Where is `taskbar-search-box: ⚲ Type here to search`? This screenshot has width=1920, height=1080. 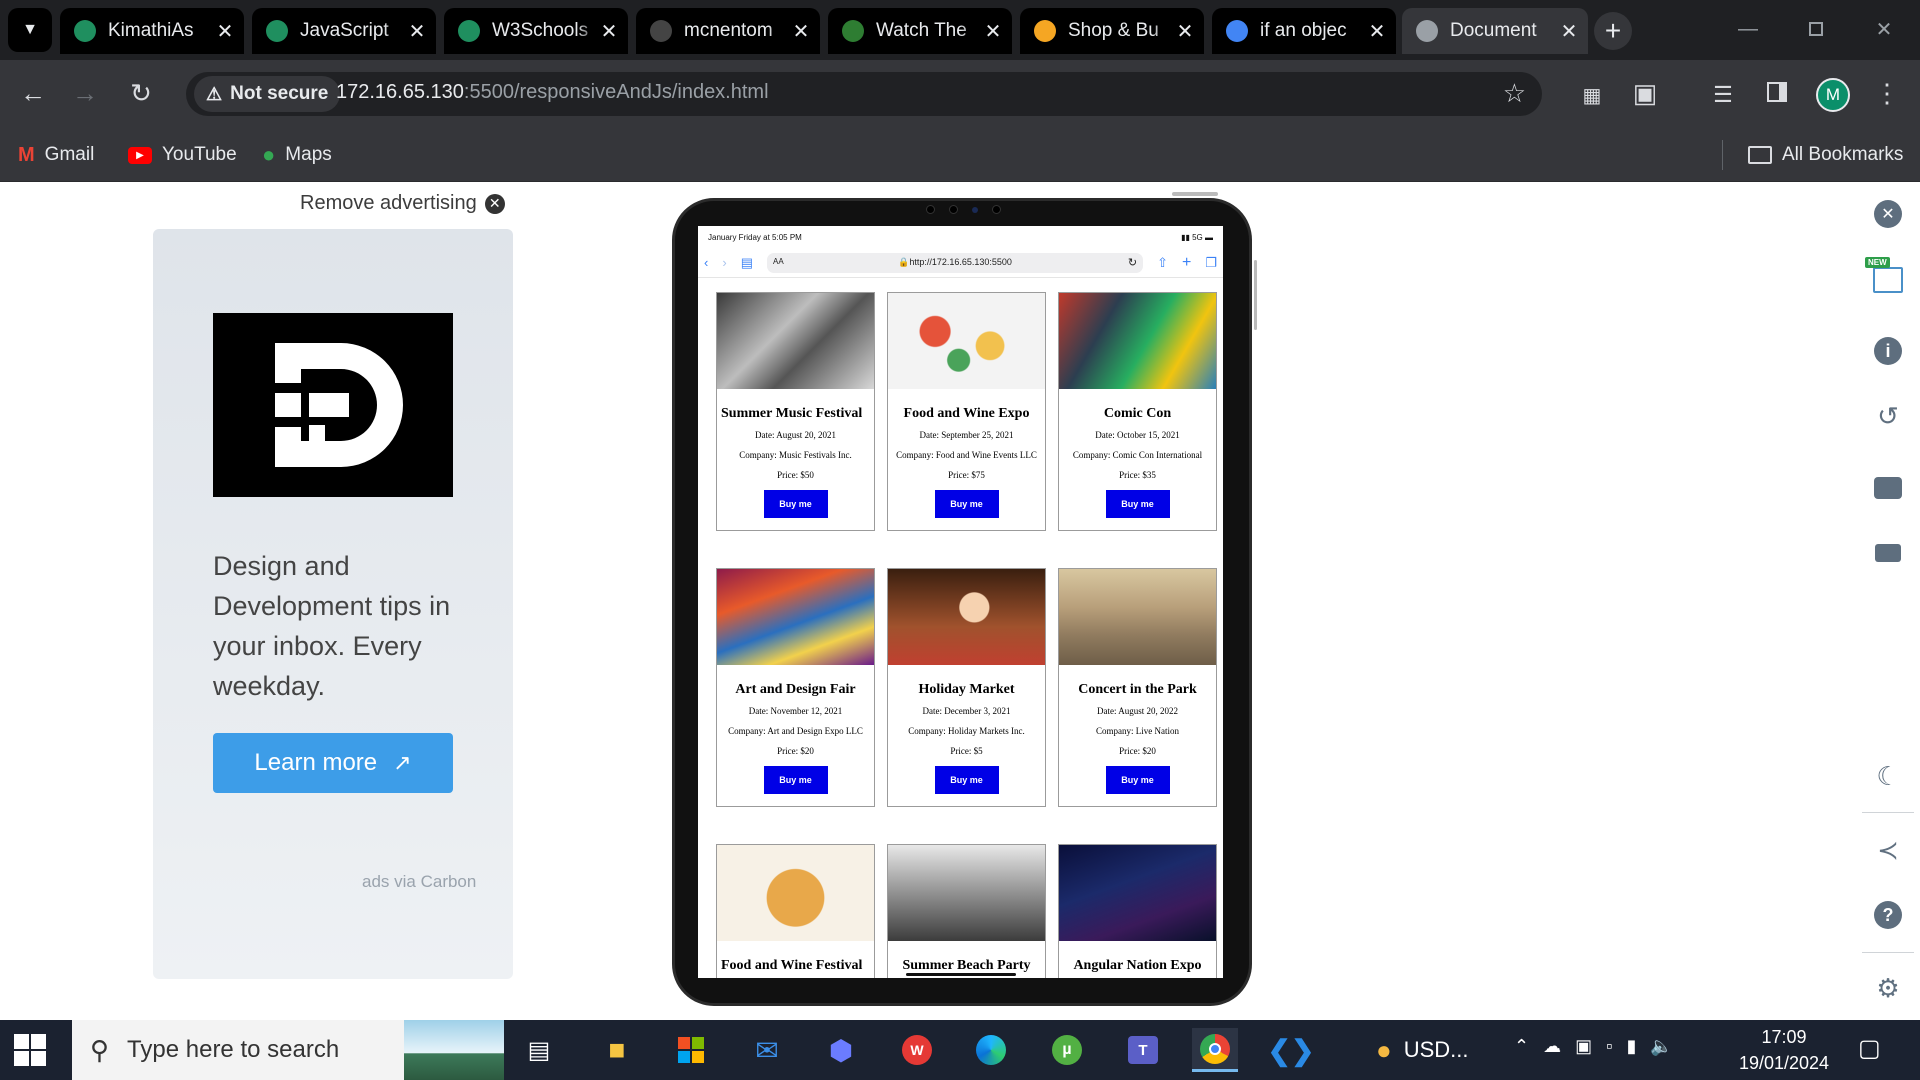
taskbar-search-box: ⚲ Type here to search is located at coordinates (288, 1050).